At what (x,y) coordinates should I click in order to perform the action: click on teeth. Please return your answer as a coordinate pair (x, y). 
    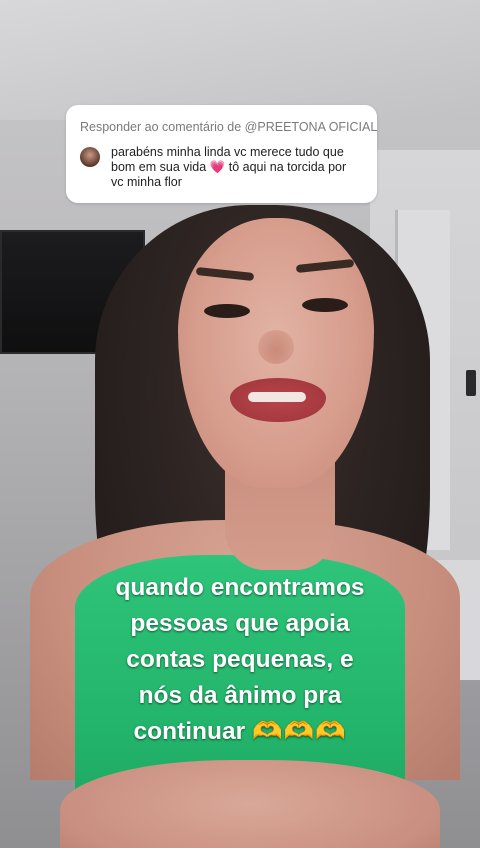
    Looking at the image, I should click on (277, 397).